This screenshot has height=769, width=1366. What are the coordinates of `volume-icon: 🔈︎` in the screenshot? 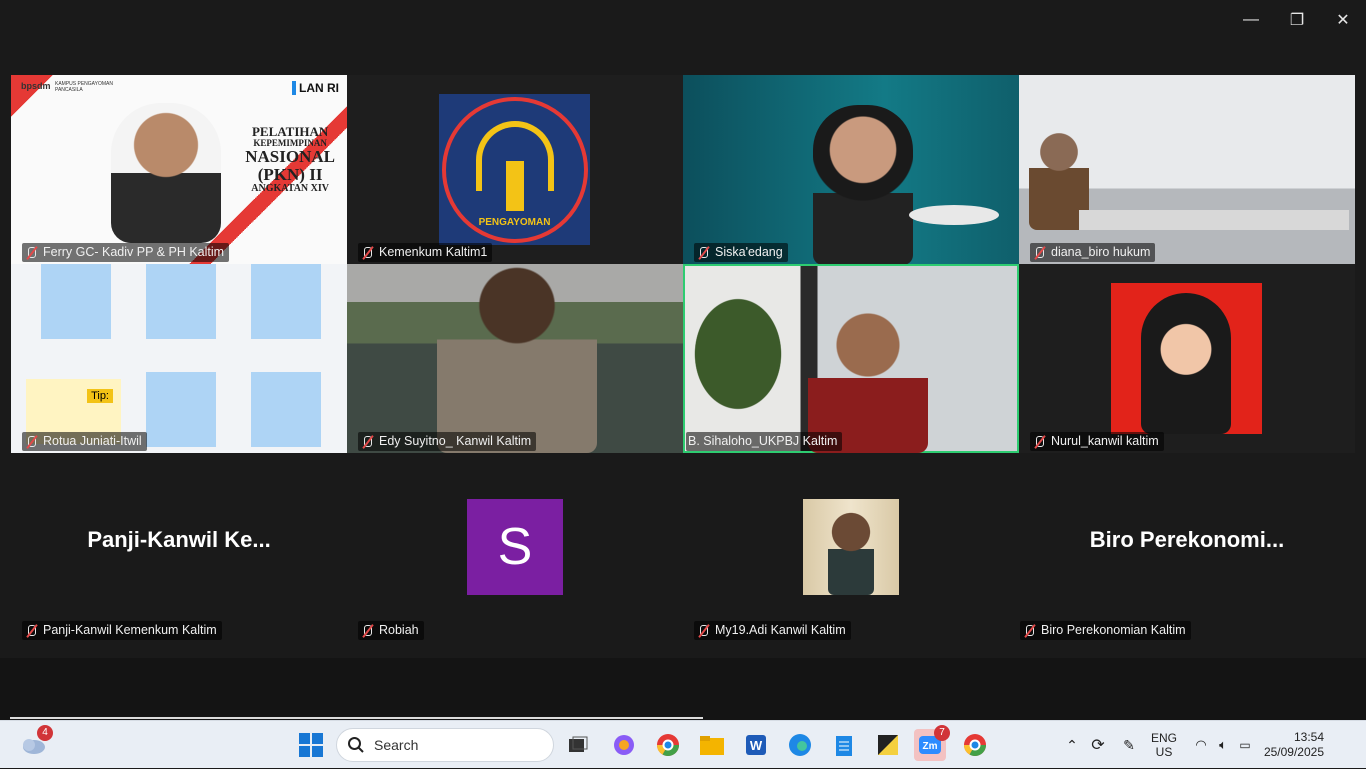 It's located at (1223, 745).